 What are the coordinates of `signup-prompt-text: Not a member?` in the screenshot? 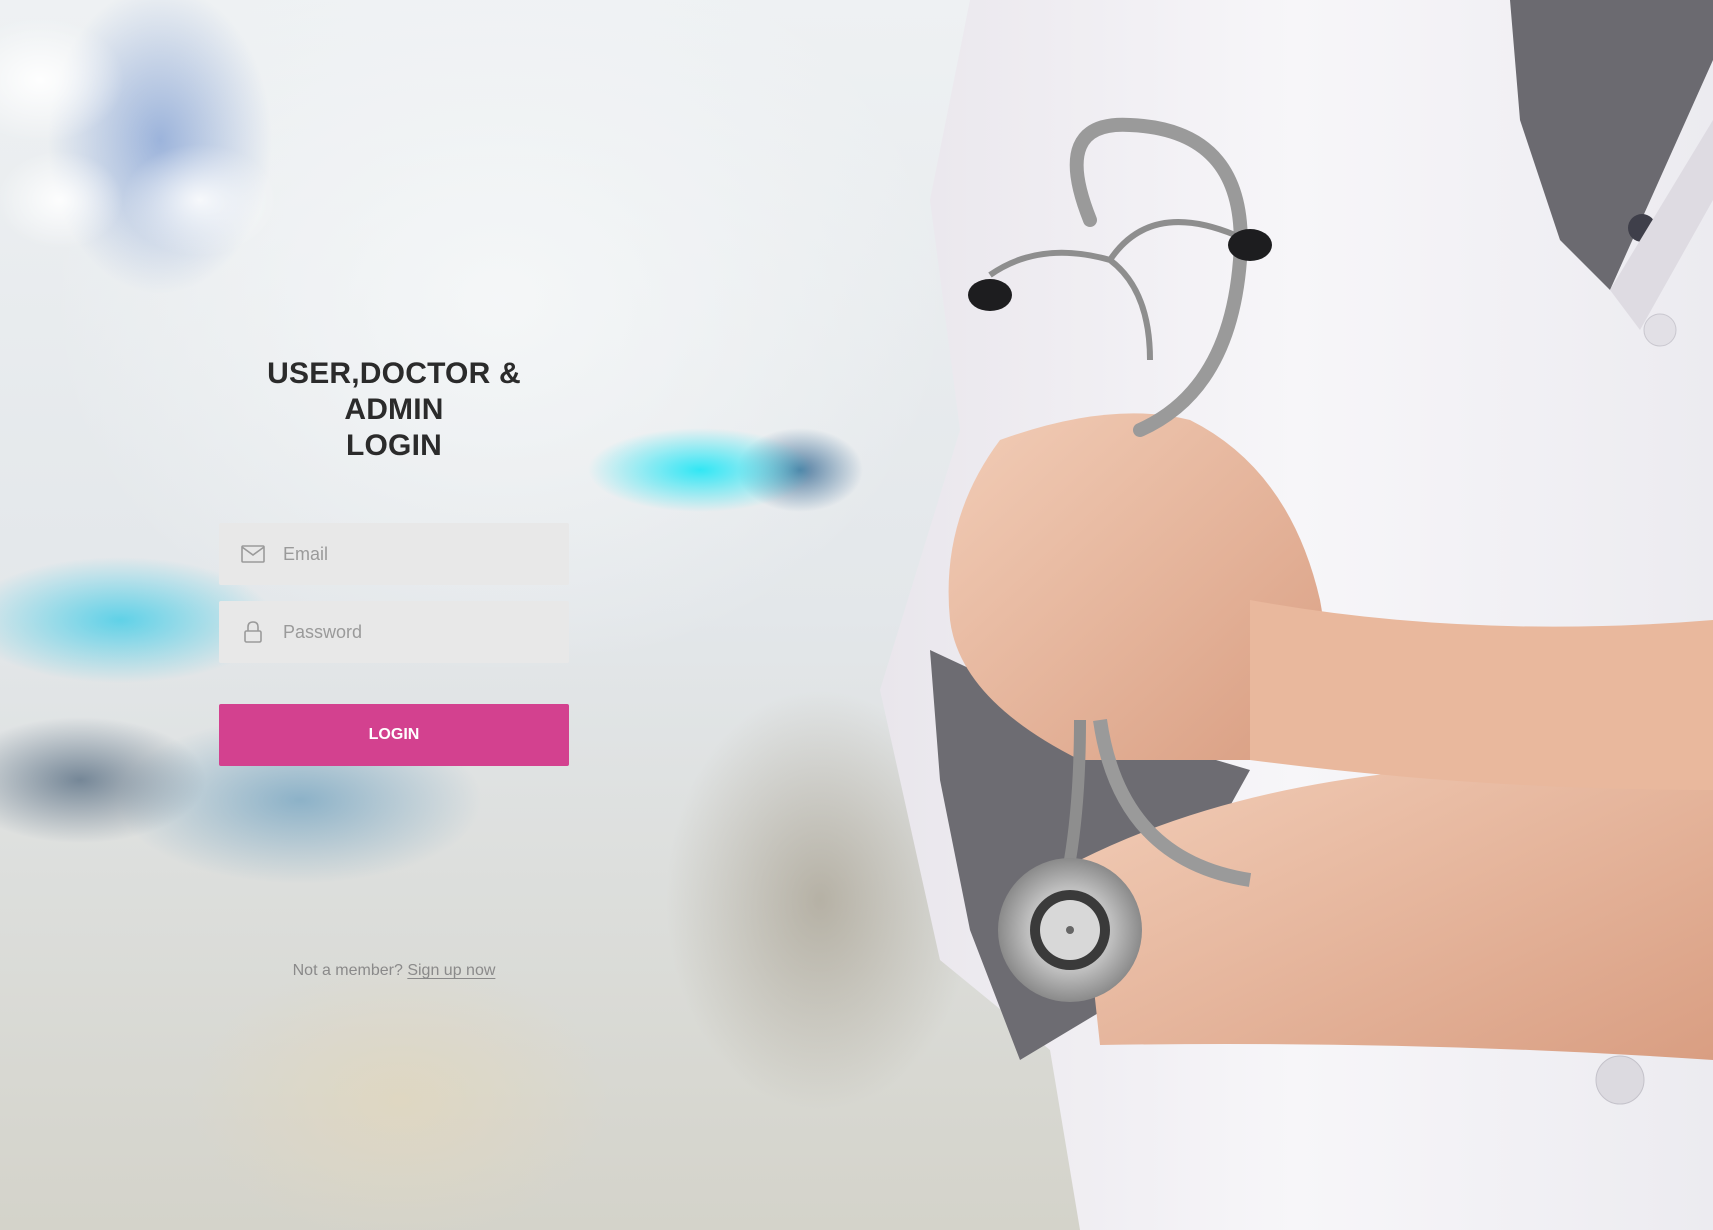 It's located at (347, 970).